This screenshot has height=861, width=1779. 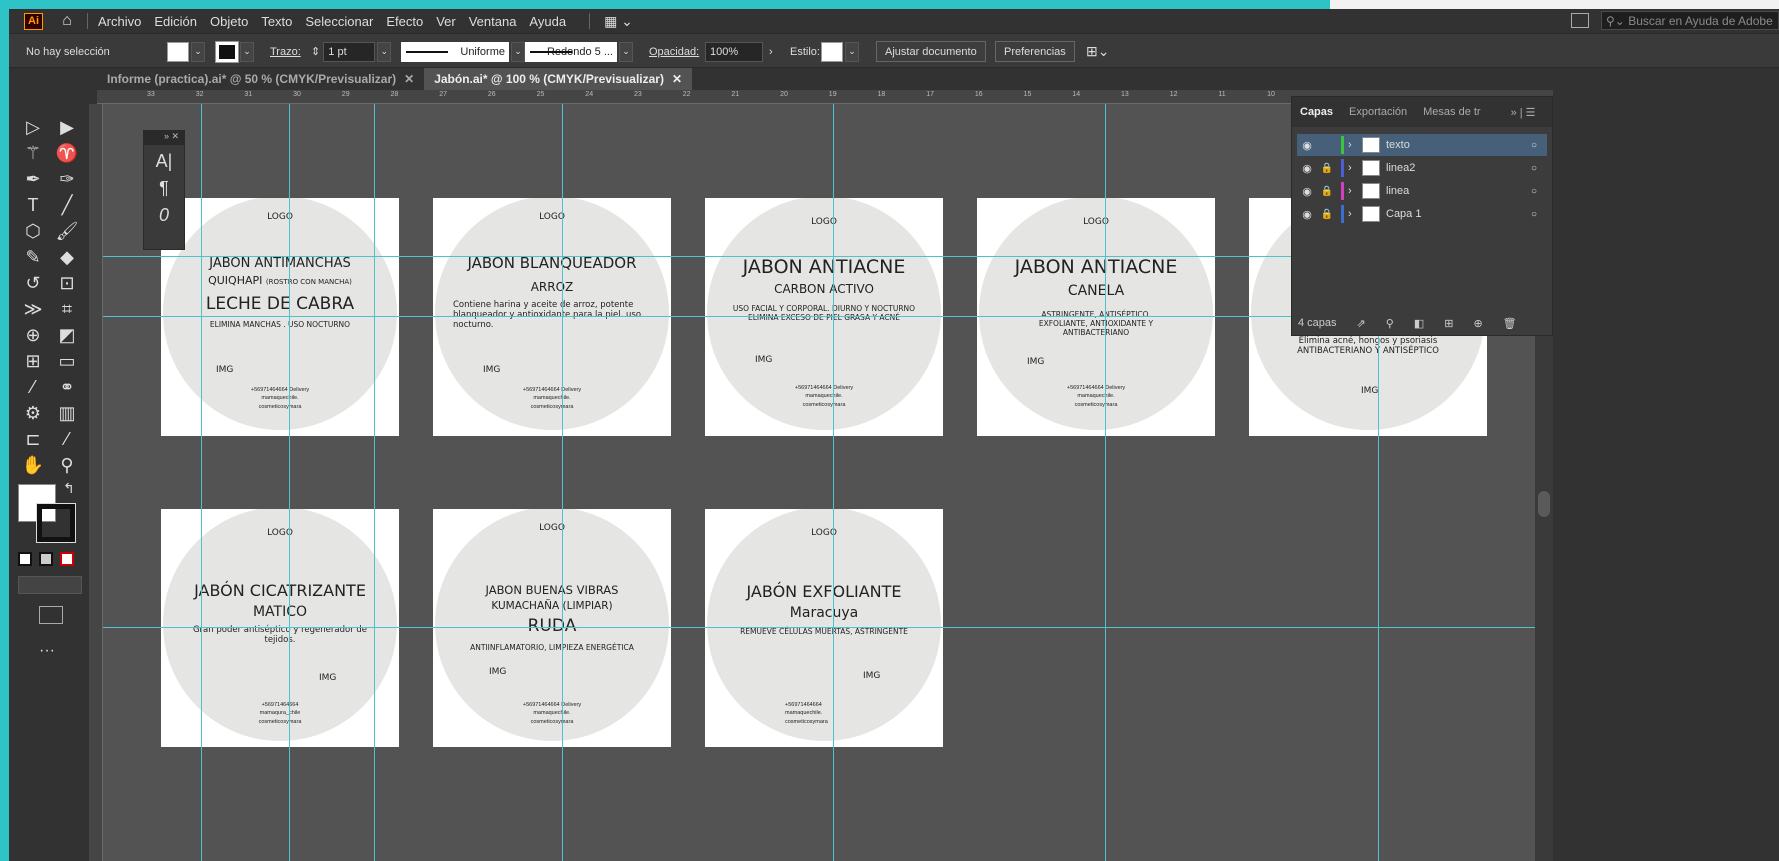 What do you see at coordinates (558, 79) in the screenshot?
I see `tab-jabon: Jabón.ai* @ 100 % (CMYK/Previsualizar) ✕` at bounding box center [558, 79].